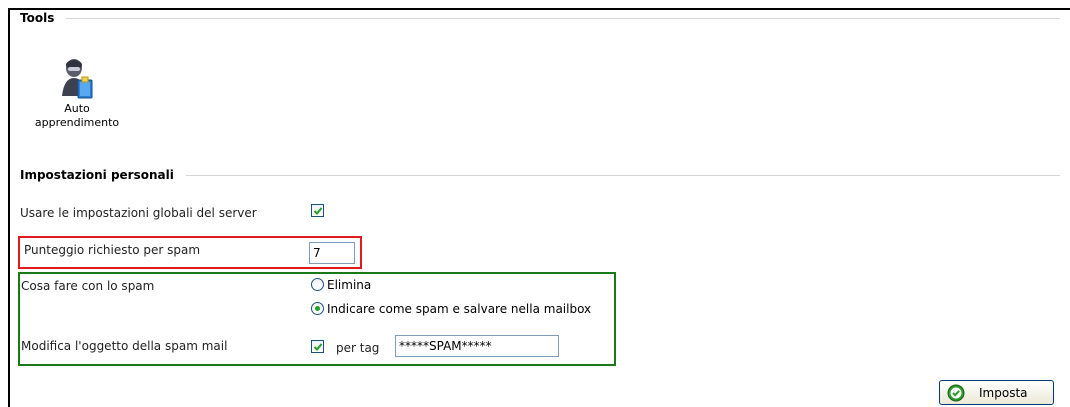  Describe the element at coordinates (956, 392) in the screenshot. I see `check-circle-icon` at that location.